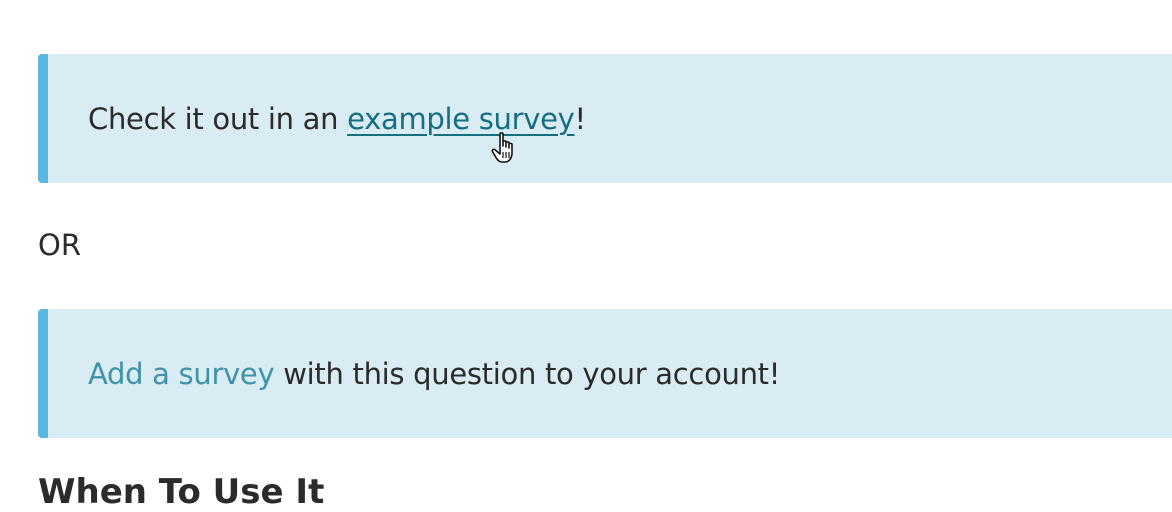 The width and height of the screenshot is (1172, 512). I want to click on section-heading: When To Use It, so click(181, 492).